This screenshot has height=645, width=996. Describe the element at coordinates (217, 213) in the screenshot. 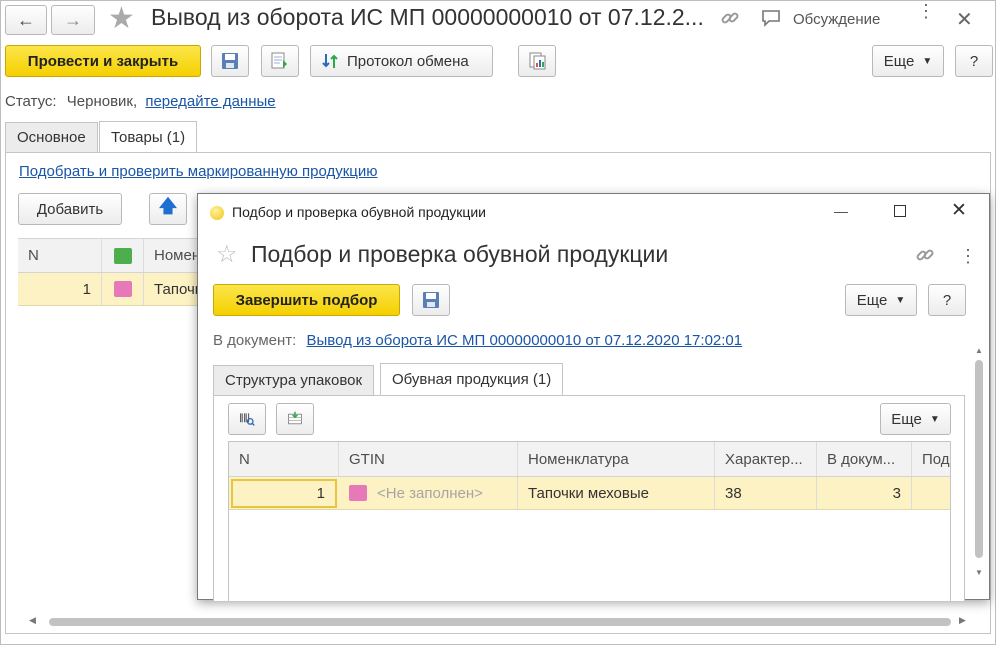

I see `app-logo-icon` at that location.